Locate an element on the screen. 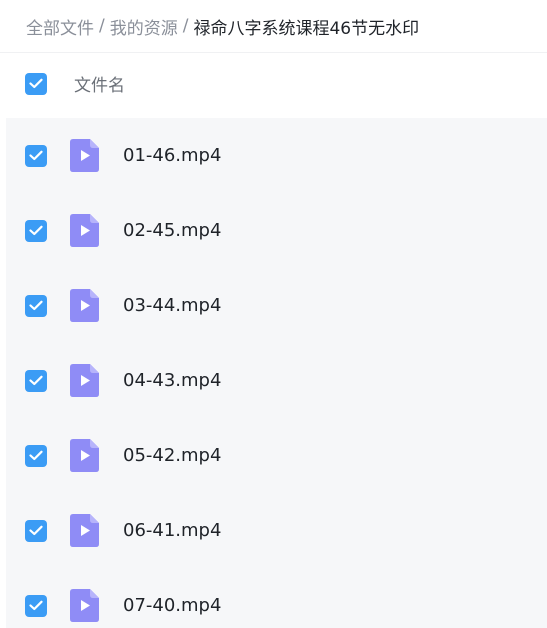  file-row: 03-44.mp4 is located at coordinates (276, 305).